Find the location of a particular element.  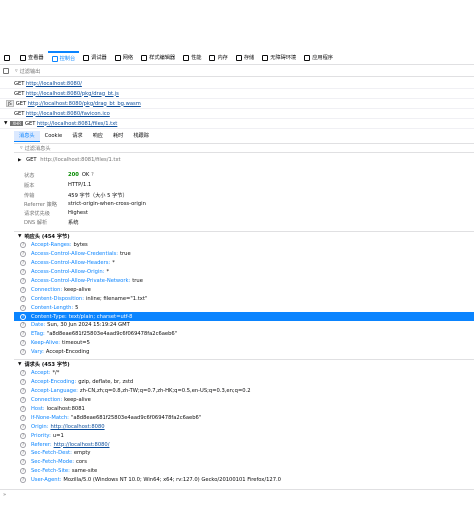

header-name: Priority: is located at coordinates (41, 435).